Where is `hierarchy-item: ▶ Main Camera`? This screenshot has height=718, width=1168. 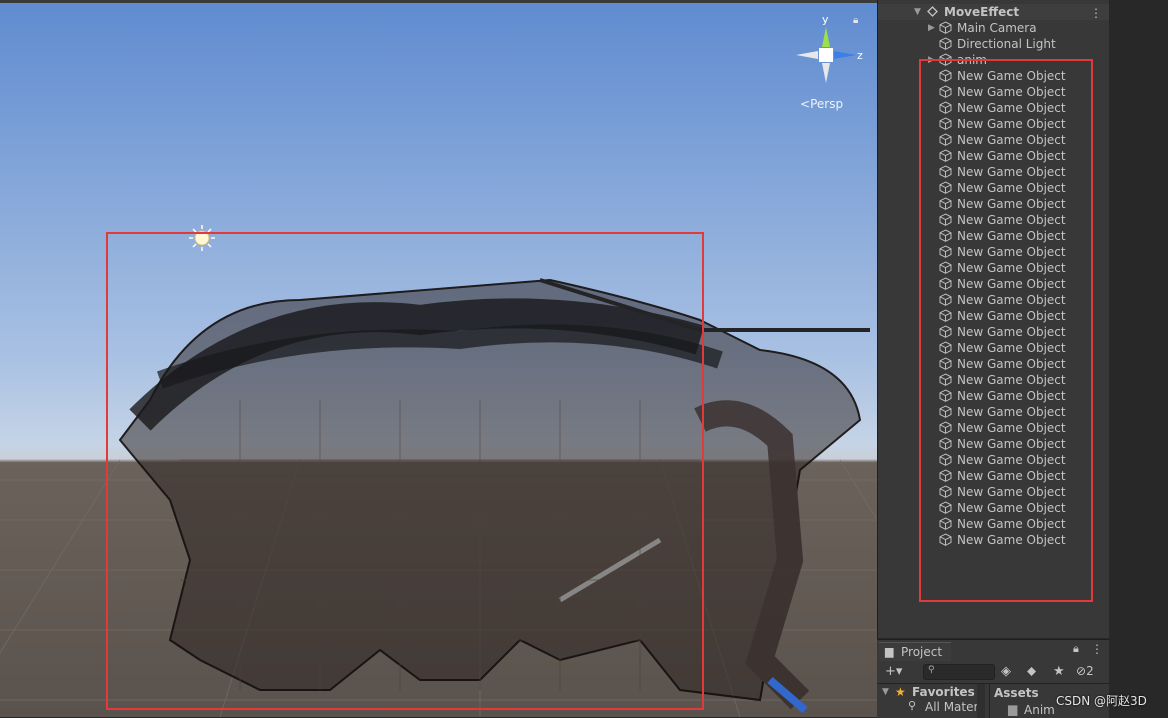 hierarchy-item: ▶ Main Camera is located at coordinates (994, 28).